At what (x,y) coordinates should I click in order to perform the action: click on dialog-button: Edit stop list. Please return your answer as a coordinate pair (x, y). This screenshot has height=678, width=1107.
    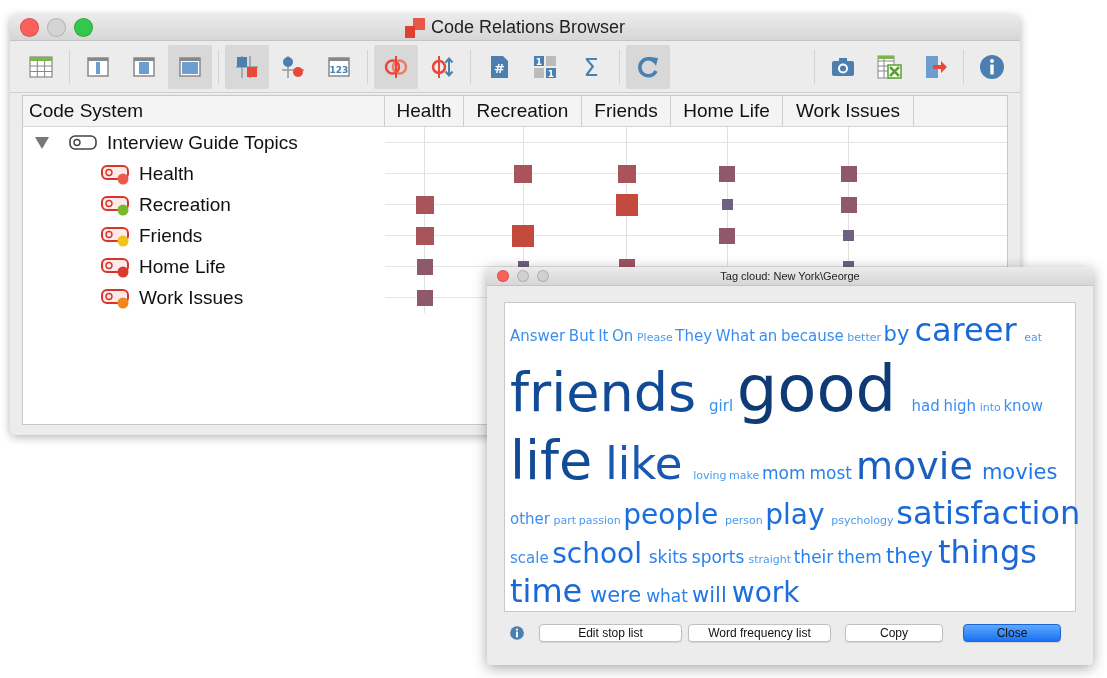
    Looking at the image, I should click on (610, 633).